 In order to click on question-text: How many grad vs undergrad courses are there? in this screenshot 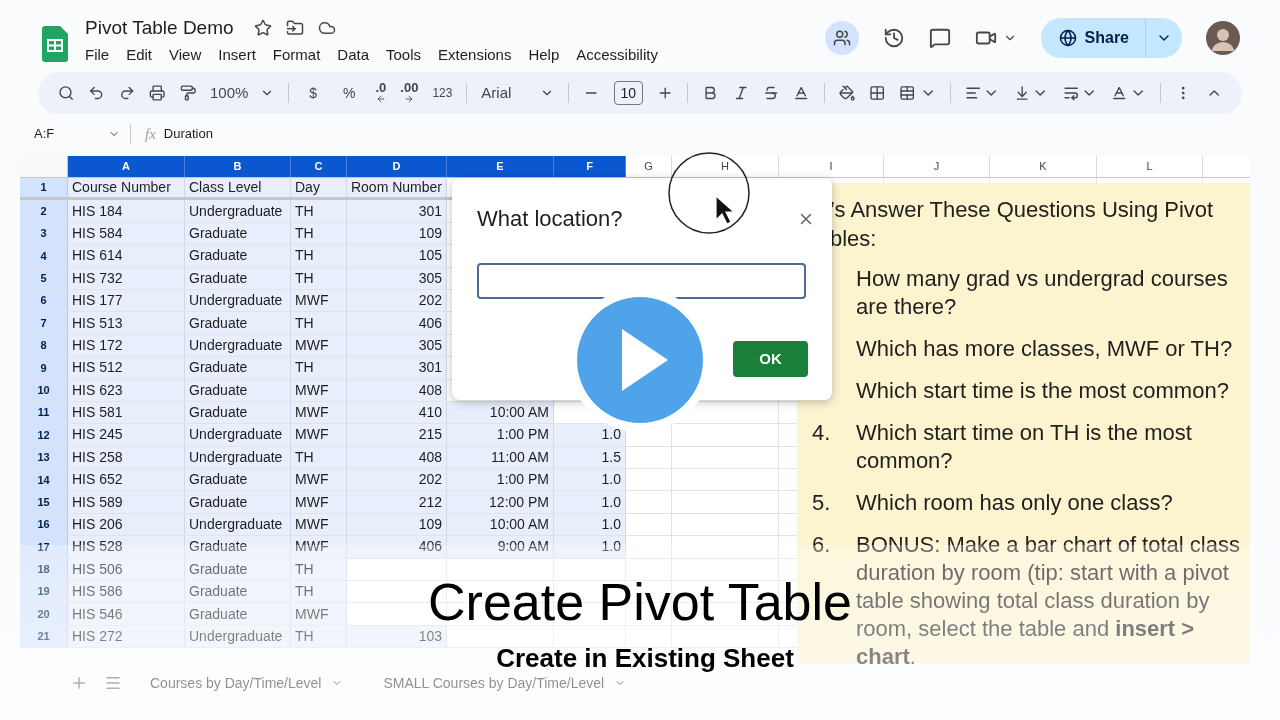, I will do `click(1042, 293)`.